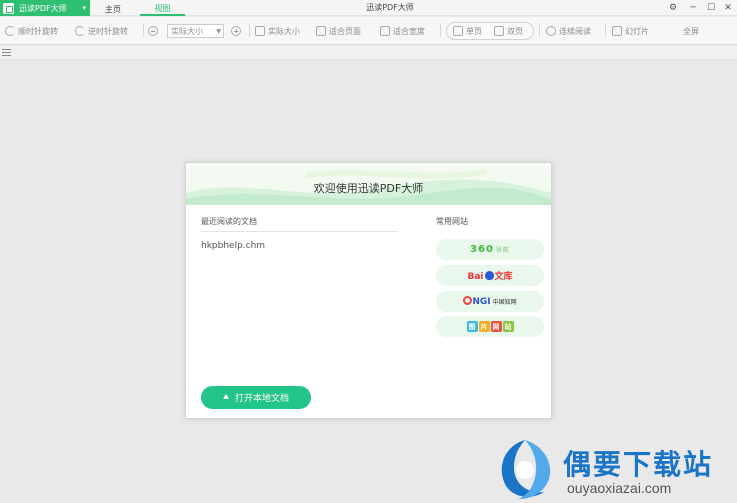 Image resolution: width=737 pixels, height=503 pixels. Describe the element at coordinates (10, 31) in the screenshot. I see `rotate-cw-icon` at that location.